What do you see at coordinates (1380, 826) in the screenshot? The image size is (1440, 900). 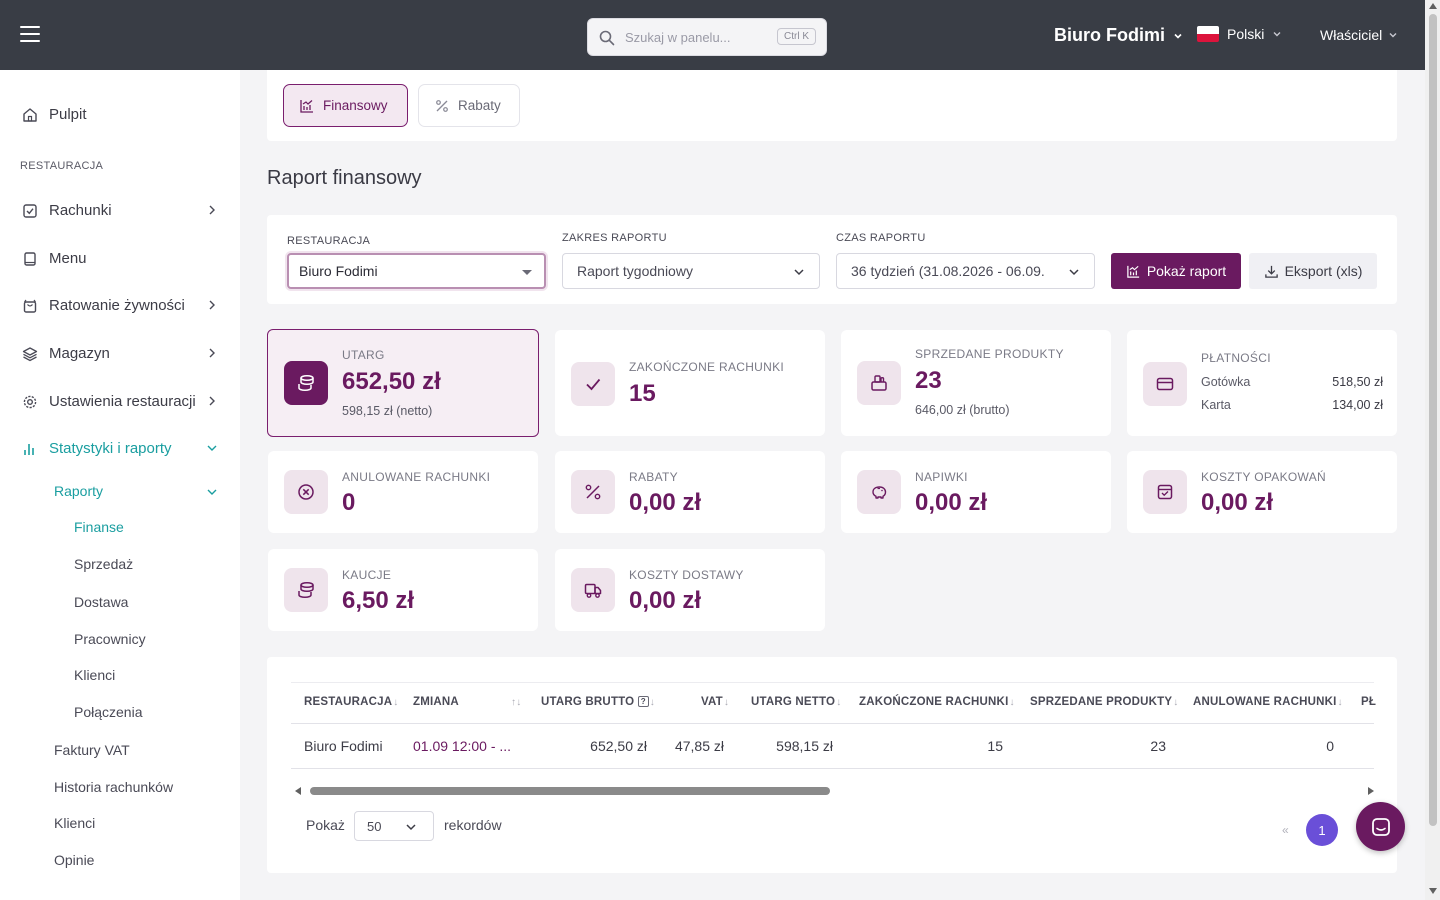 I see `chat-button` at bounding box center [1380, 826].